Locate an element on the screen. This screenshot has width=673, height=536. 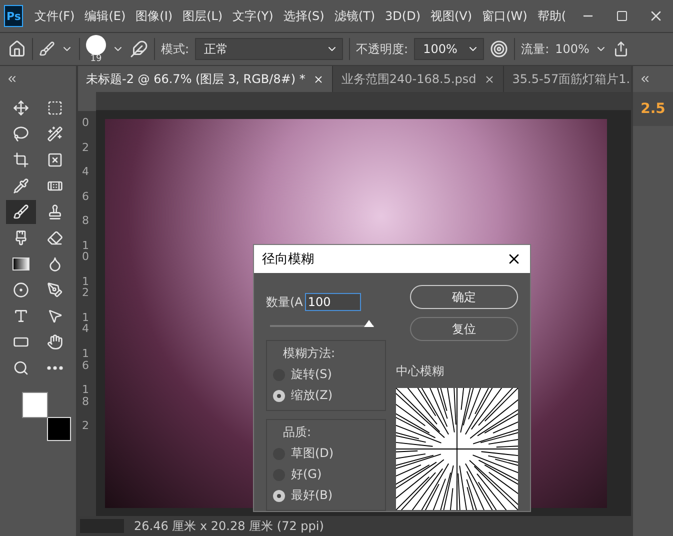
preview-label: 中心模糊 is located at coordinates (420, 371).